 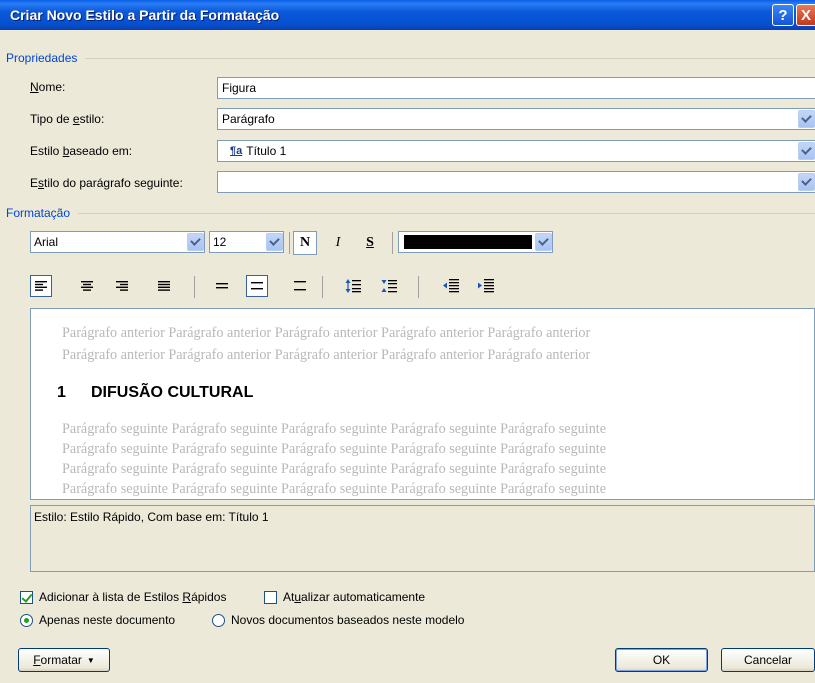 I want to click on bold-icon: N, so click(x=305, y=242).